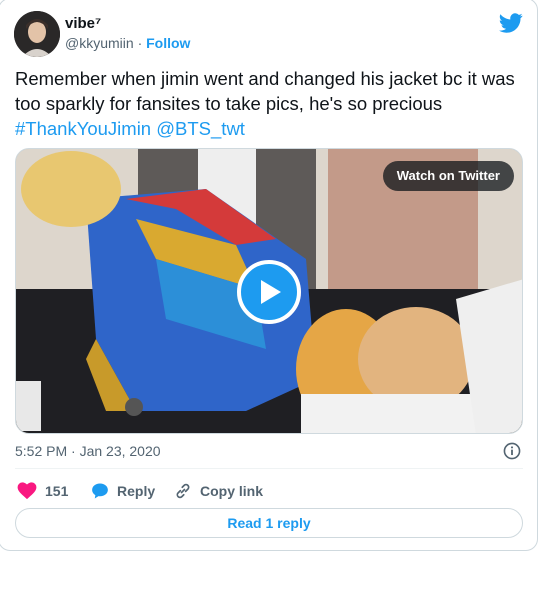 Image resolution: width=540 pixels, height=590 pixels. I want to click on watch-on-twitter-button: Watch on Twitter, so click(448, 176).